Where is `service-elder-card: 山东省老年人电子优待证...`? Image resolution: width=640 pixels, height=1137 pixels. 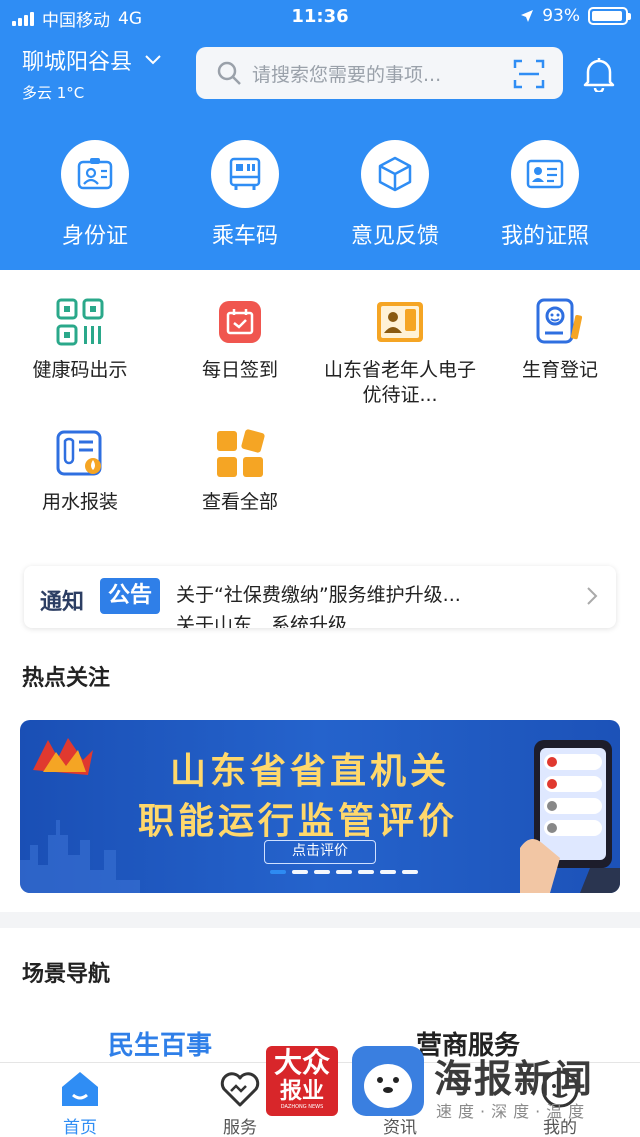
service-elder-card: 山东省老年人电子优待证... is located at coordinates (400, 352).